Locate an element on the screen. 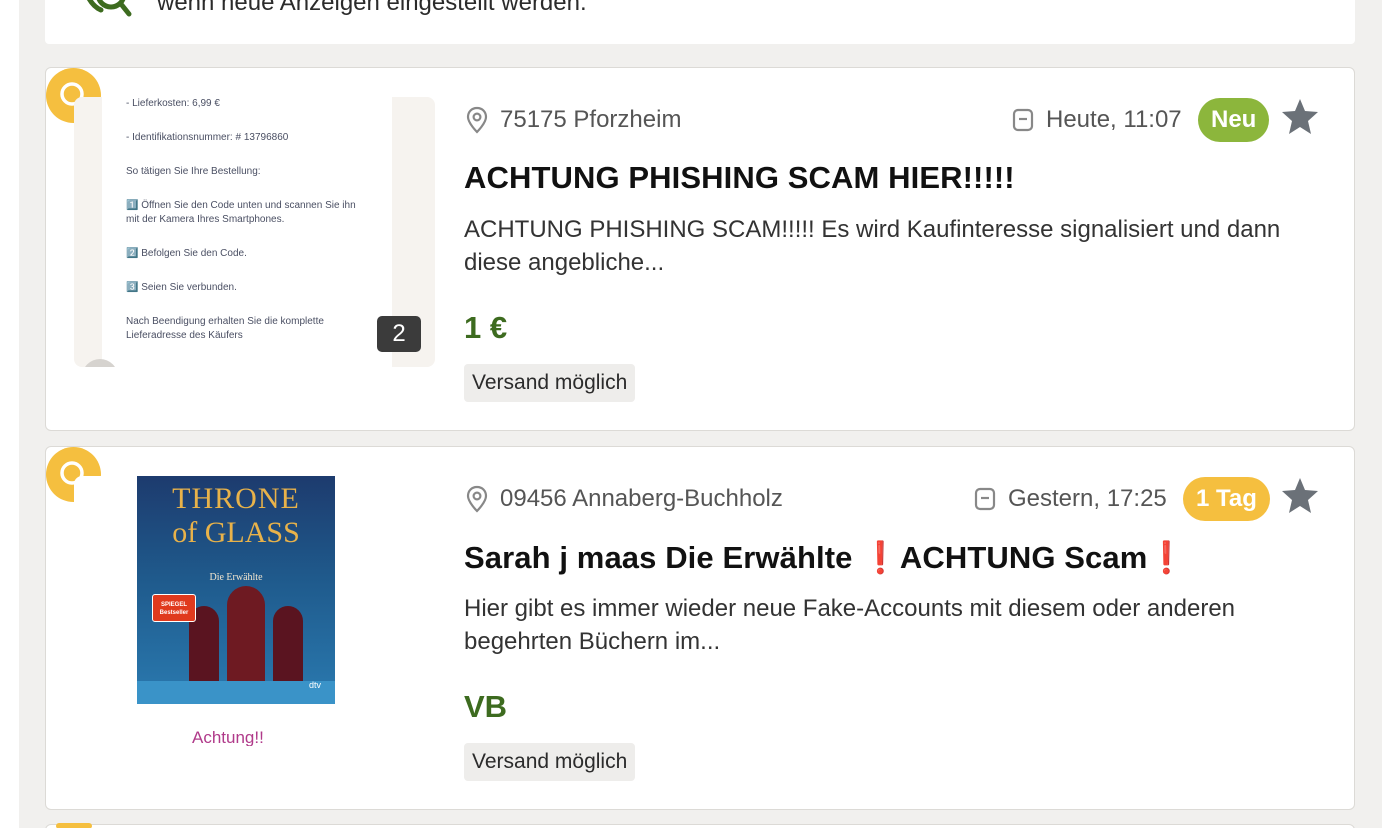 The height and width of the screenshot is (828, 1382). date-text: Gestern, 17:25 is located at coordinates (1087, 498).